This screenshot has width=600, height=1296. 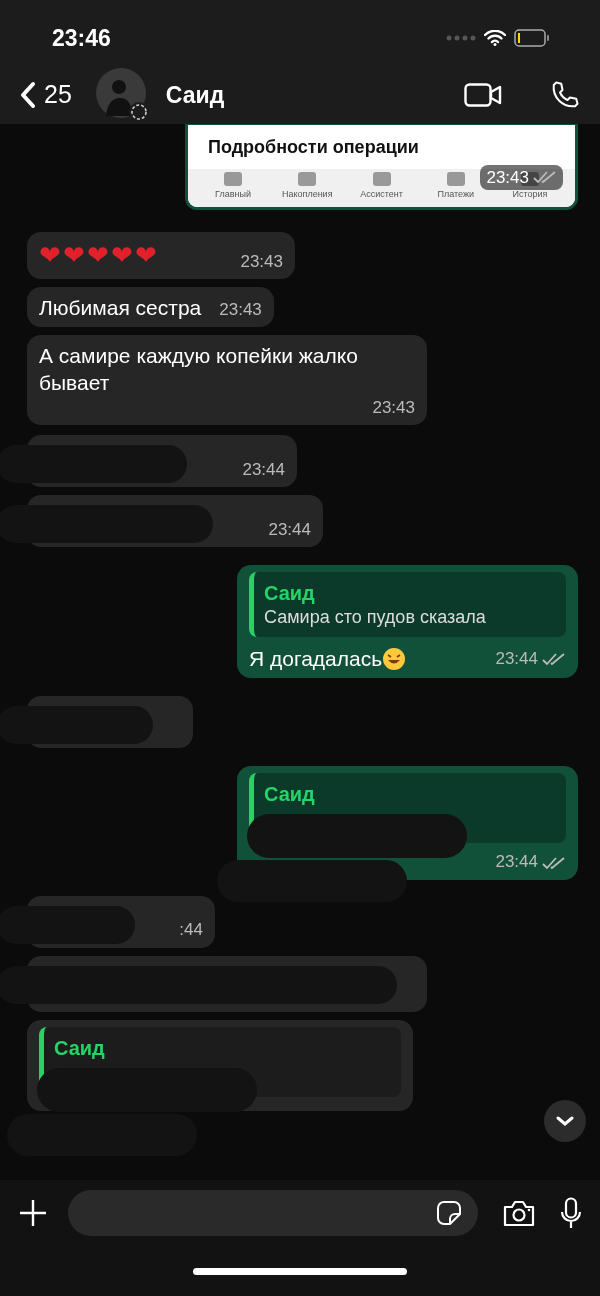 What do you see at coordinates (195, 95) in the screenshot?
I see `contact-name: Саид` at bounding box center [195, 95].